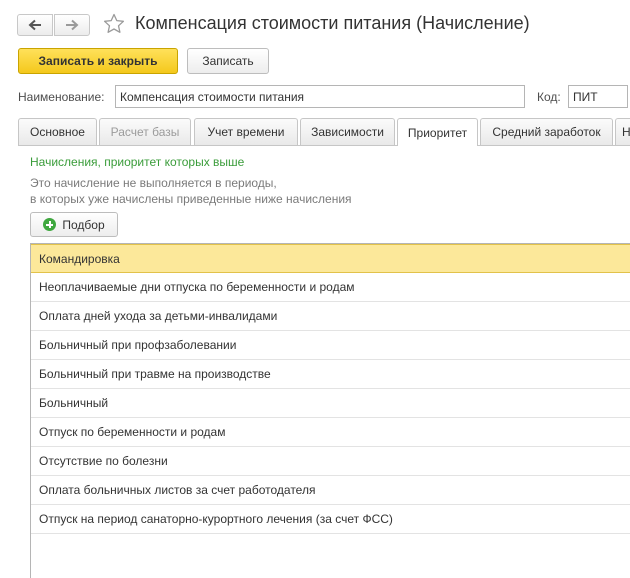 The height and width of the screenshot is (578, 630). What do you see at coordinates (549, 97) in the screenshot?
I see `code-label: Код:` at bounding box center [549, 97].